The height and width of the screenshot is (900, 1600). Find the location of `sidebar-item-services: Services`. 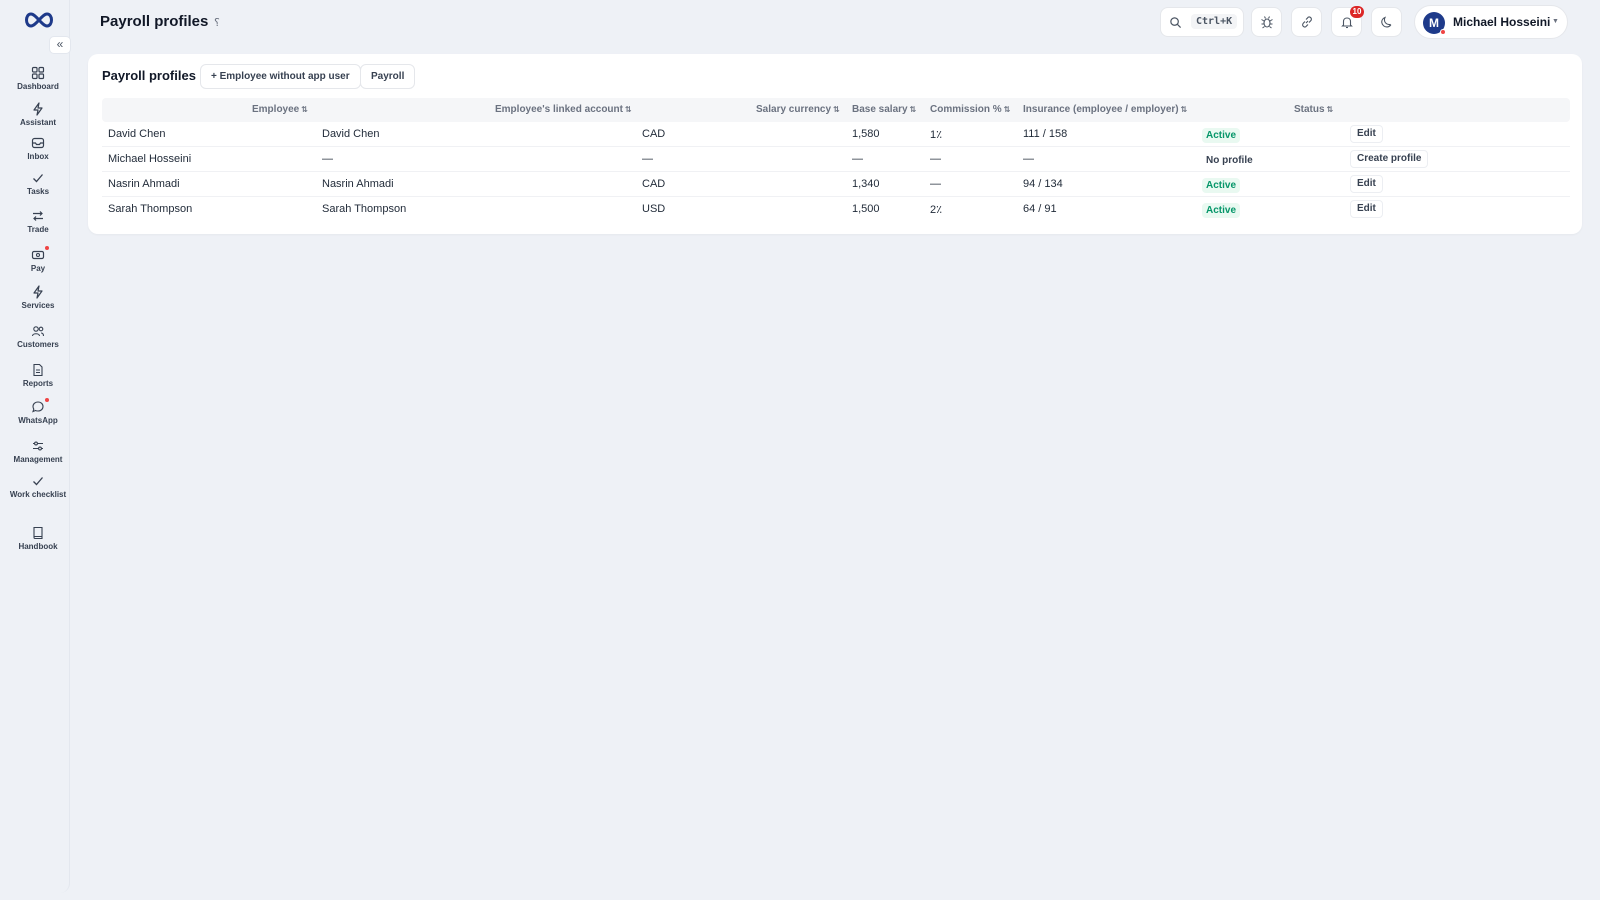

sidebar-item-services: Services is located at coordinates (38, 297).